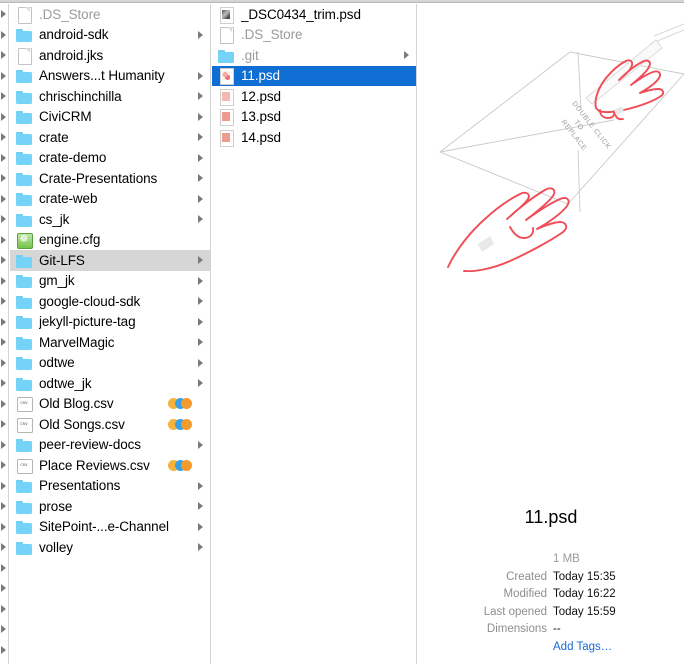 The width and height of the screenshot is (684, 664). I want to click on file-row: volley, so click(110, 547).